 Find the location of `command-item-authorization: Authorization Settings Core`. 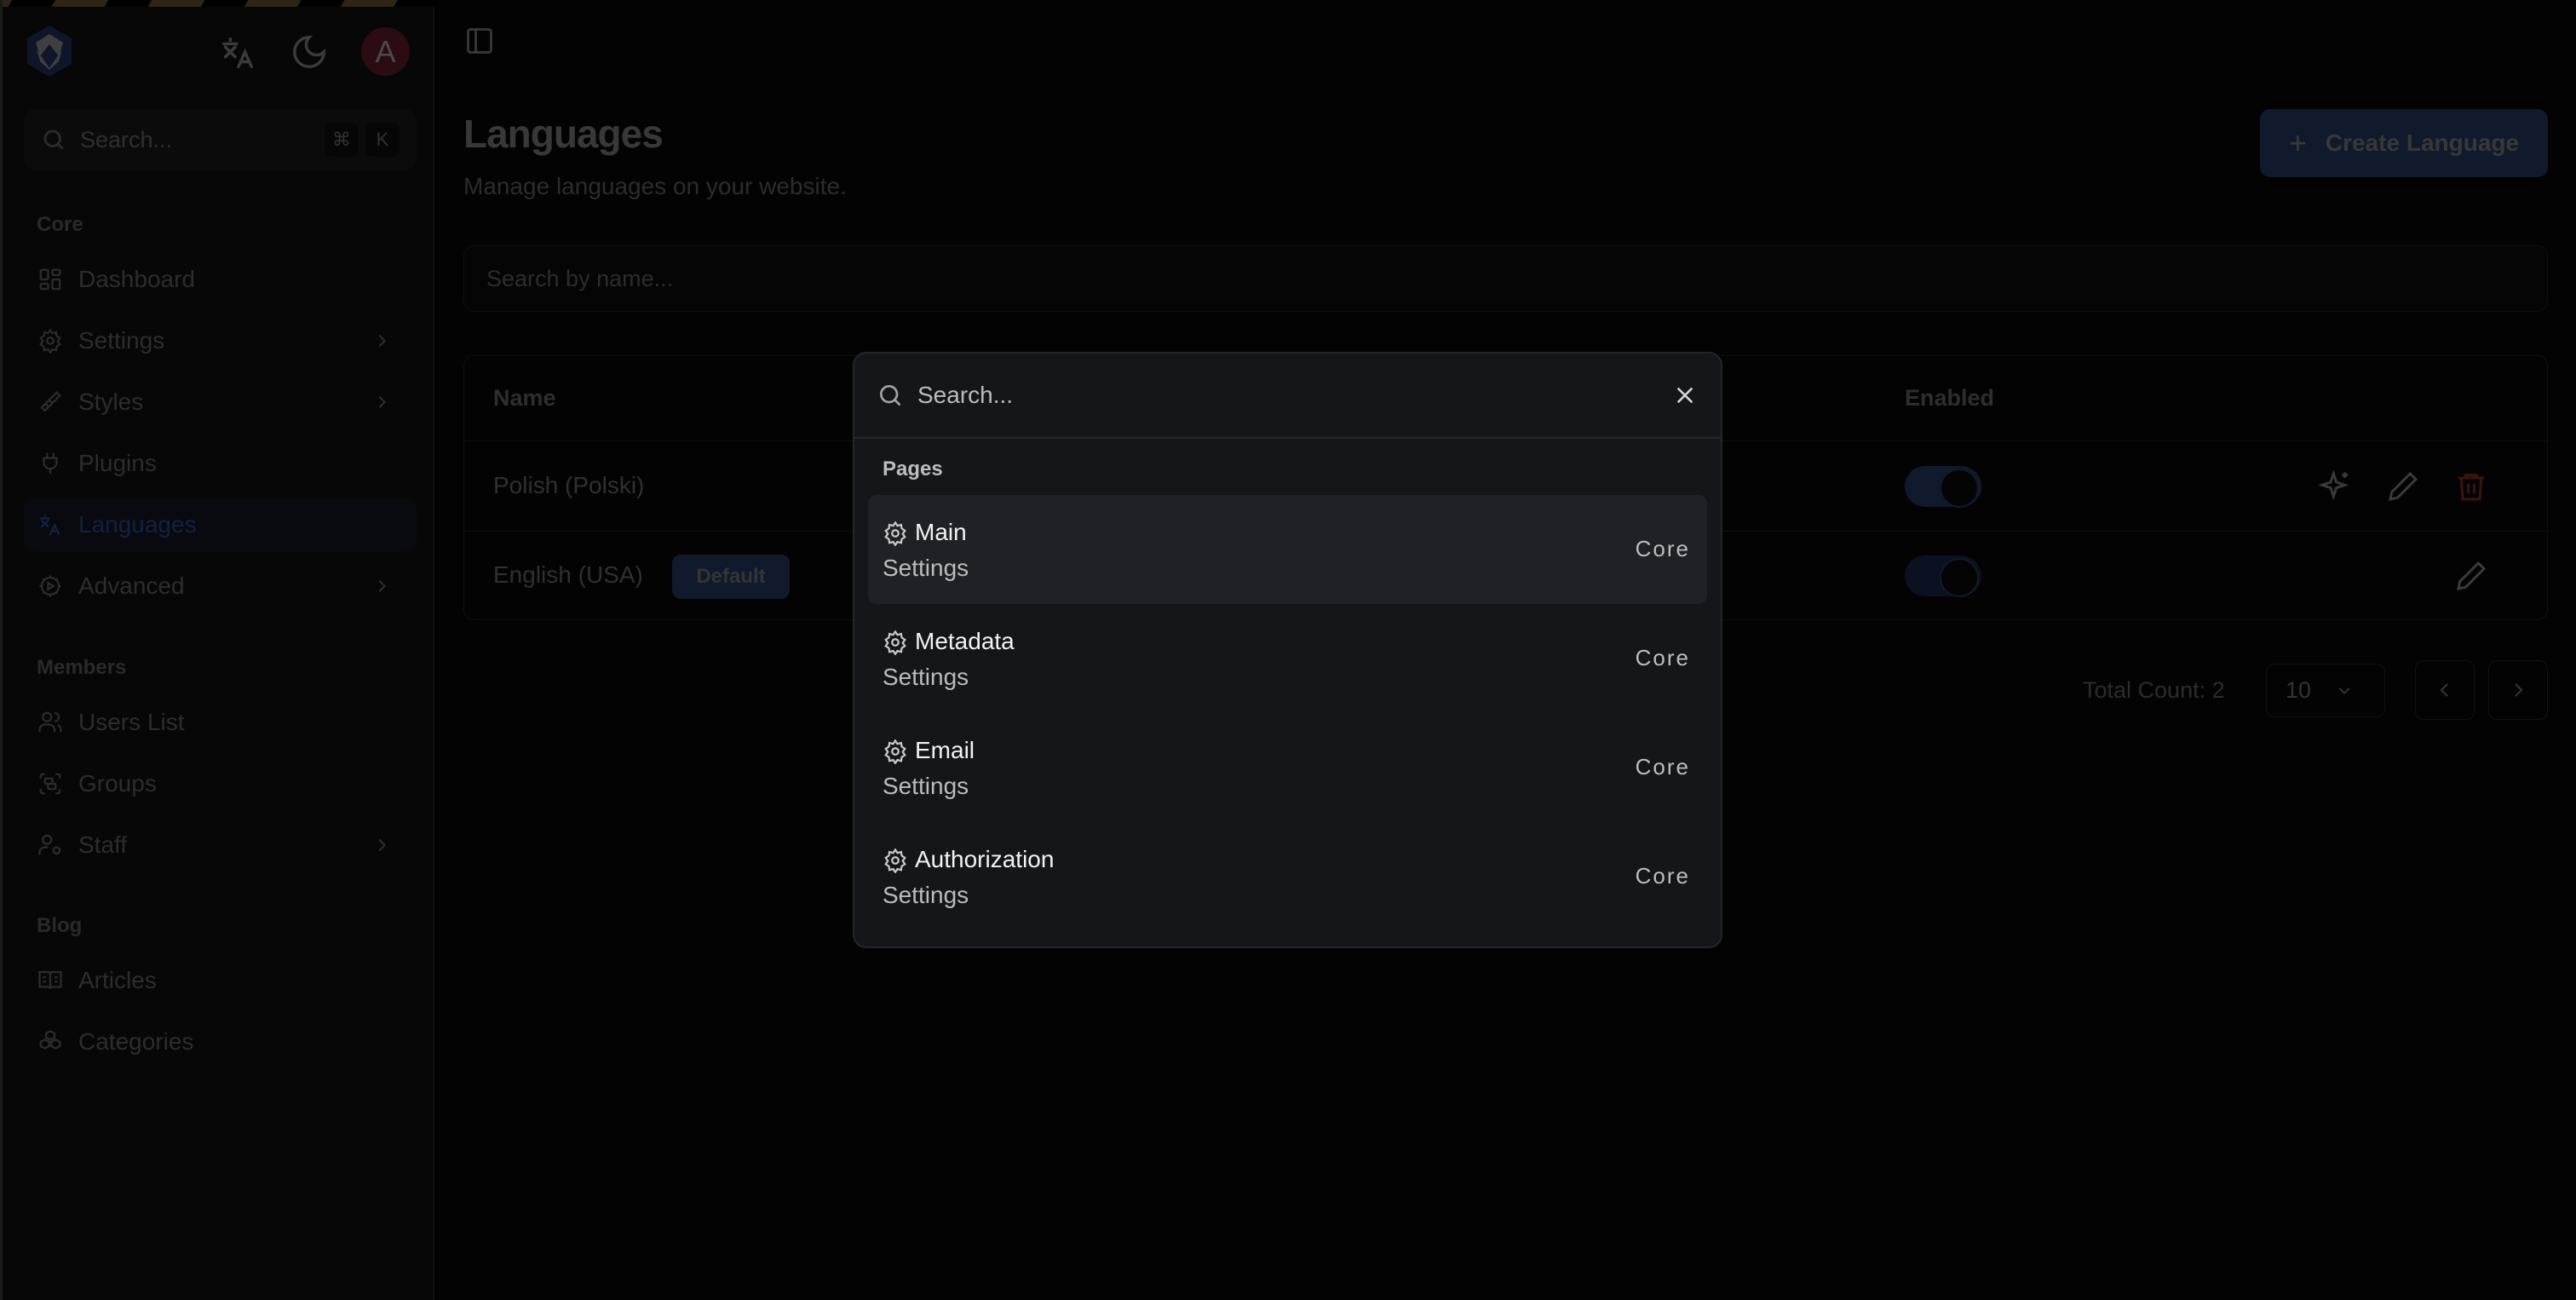

command-item-authorization: Authorization Settings Core is located at coordinates (1287, 876).